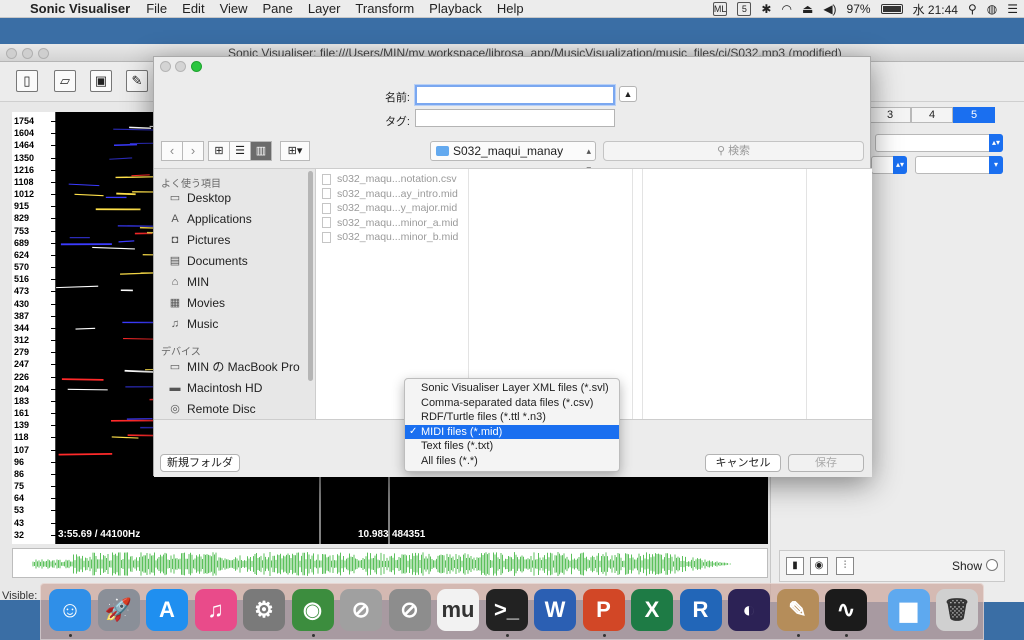  What do you see at coordinates (889, 165) in the screenshot?
I see `property-select-2: ▴▾` at bounding box center [889, 165].